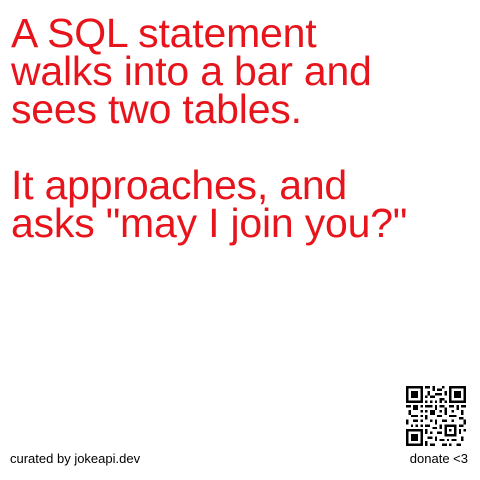 The height and width of the screenshot is (480, 480). What do you see at coordinates (156, 109) in the screenshot?
I see `joke-setup-line-3: sees two tables.` at bounding box center [156, 109].